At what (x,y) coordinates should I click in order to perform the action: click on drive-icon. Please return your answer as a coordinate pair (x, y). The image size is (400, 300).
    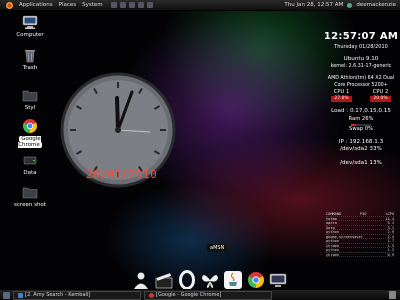
    Looking at the image, I should click on (30, 160).